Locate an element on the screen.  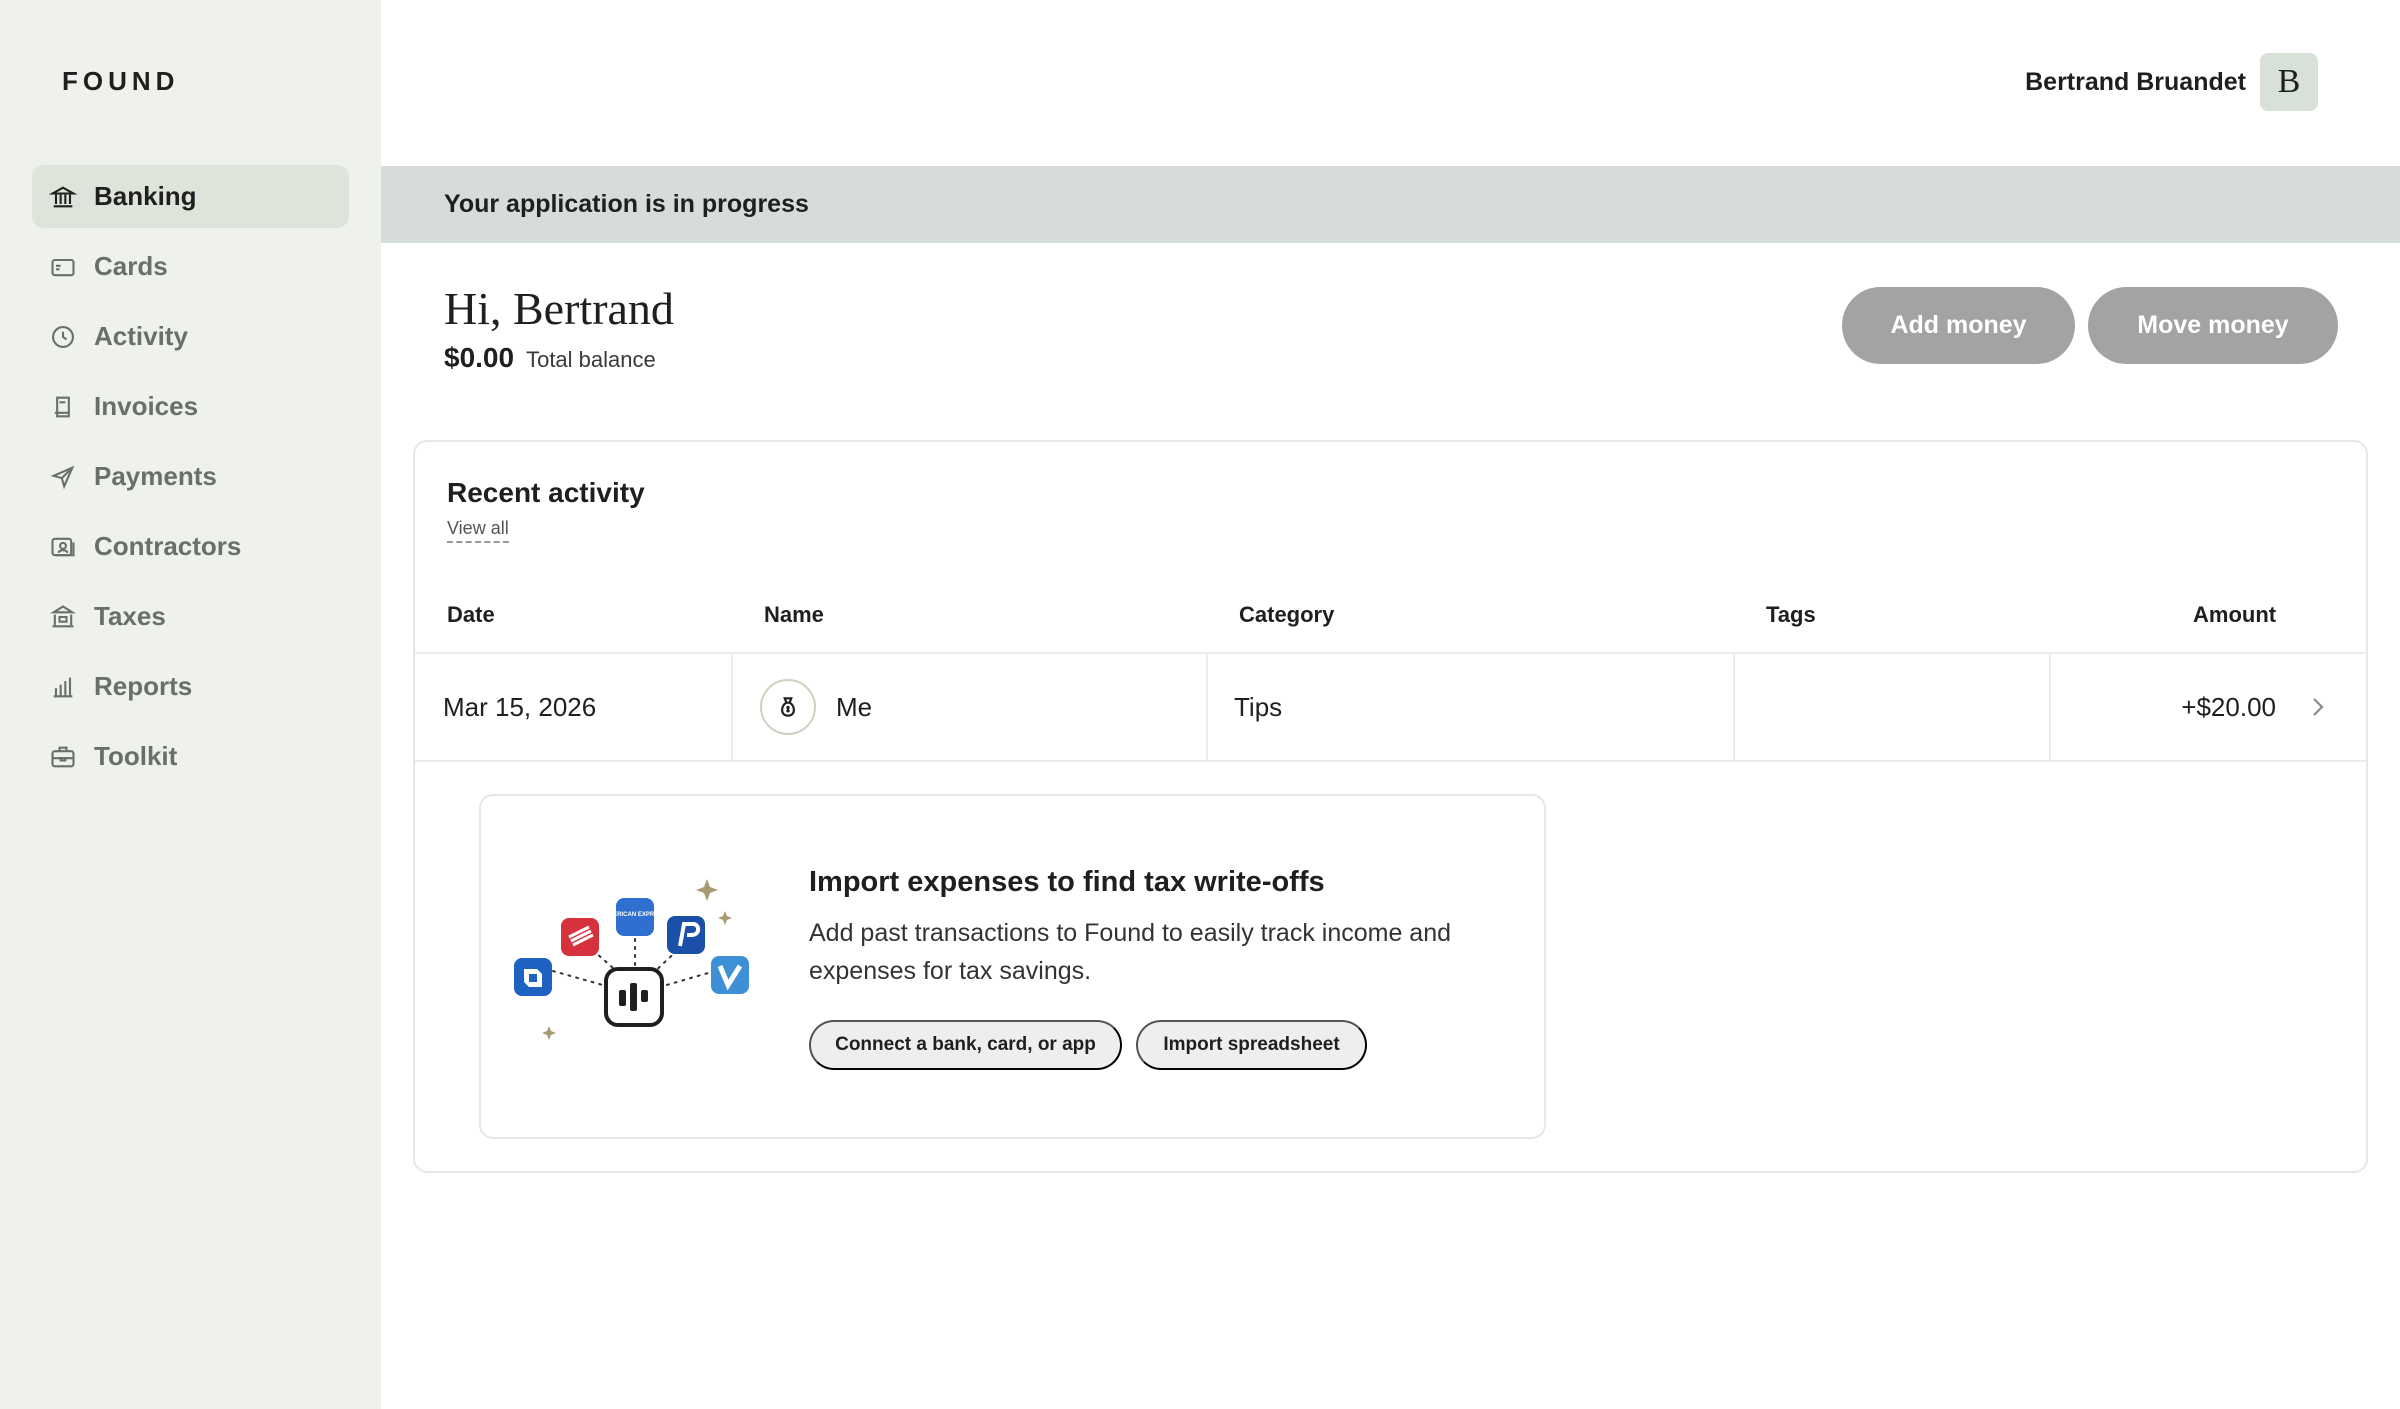
table-header: Date Name Category Tags Amount is located at coordinates (1390, 617).